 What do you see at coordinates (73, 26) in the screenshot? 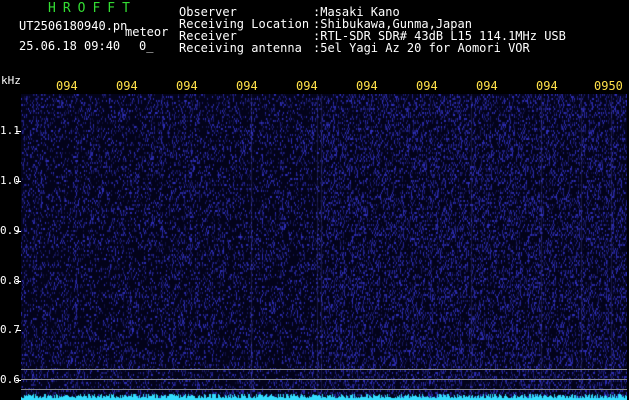
I see `file-name: UT2506180940.pn` at bounding box center [73, 26].